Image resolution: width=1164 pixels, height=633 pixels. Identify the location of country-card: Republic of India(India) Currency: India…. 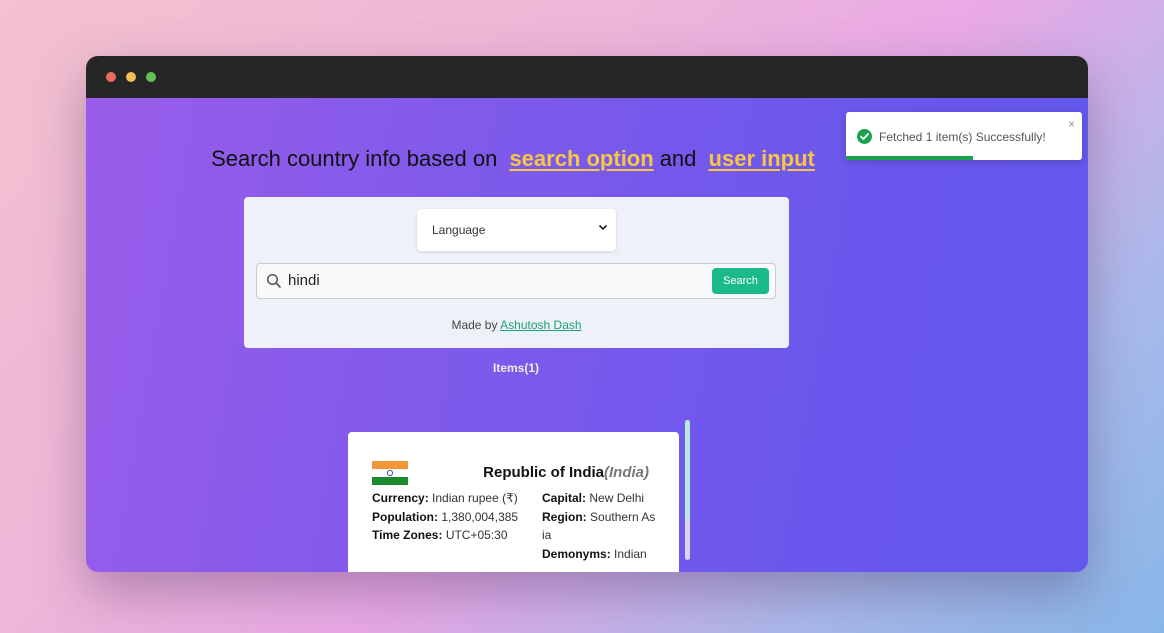
(513, 502).